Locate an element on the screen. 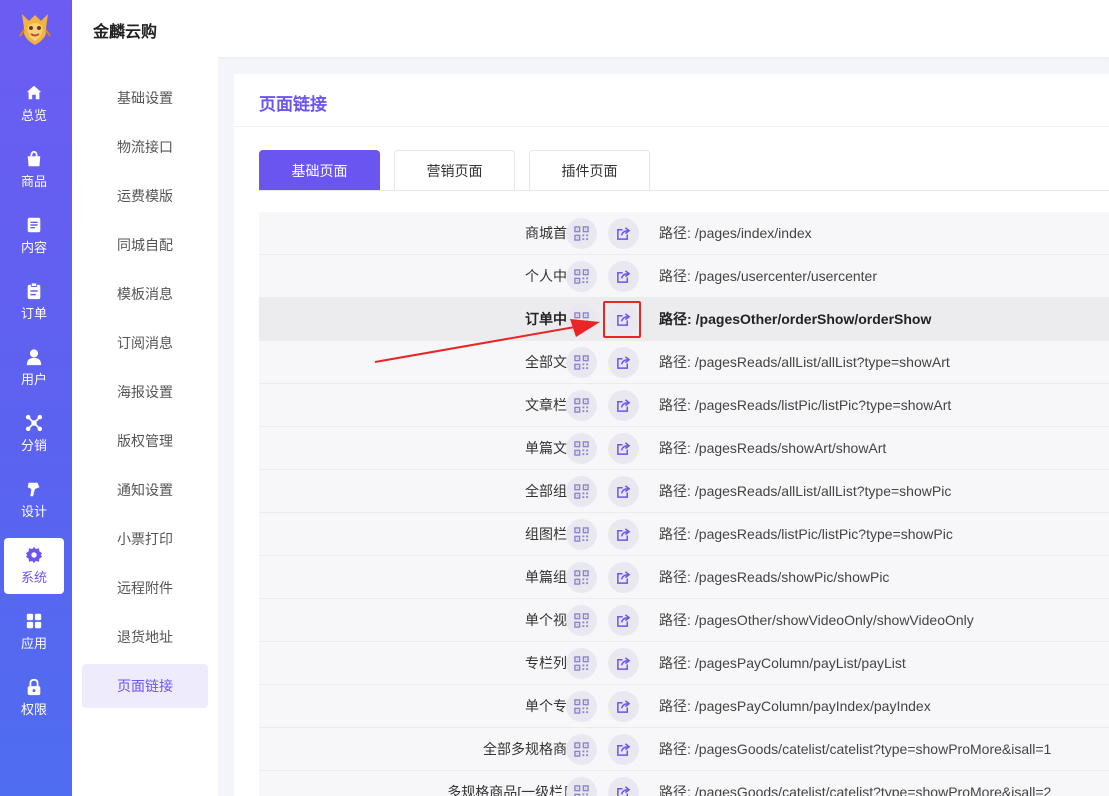  tab-basic-pages: 基础页面 is located at coordinates (319, 170).